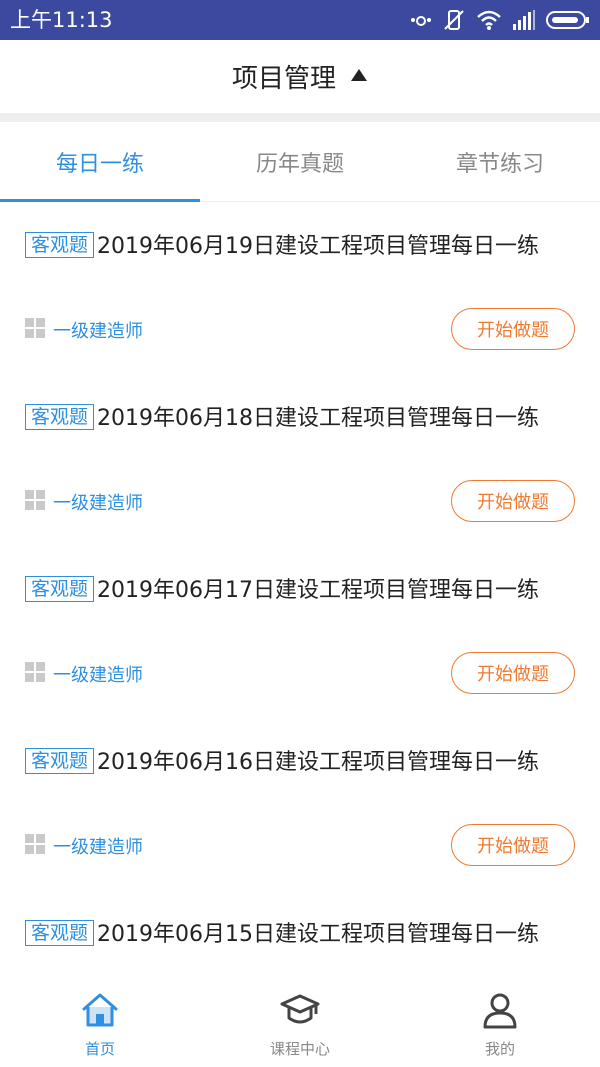  Describe the element at coordinates (283, 79) in the screenshot. I see `page-title: 项目管理` at that location.